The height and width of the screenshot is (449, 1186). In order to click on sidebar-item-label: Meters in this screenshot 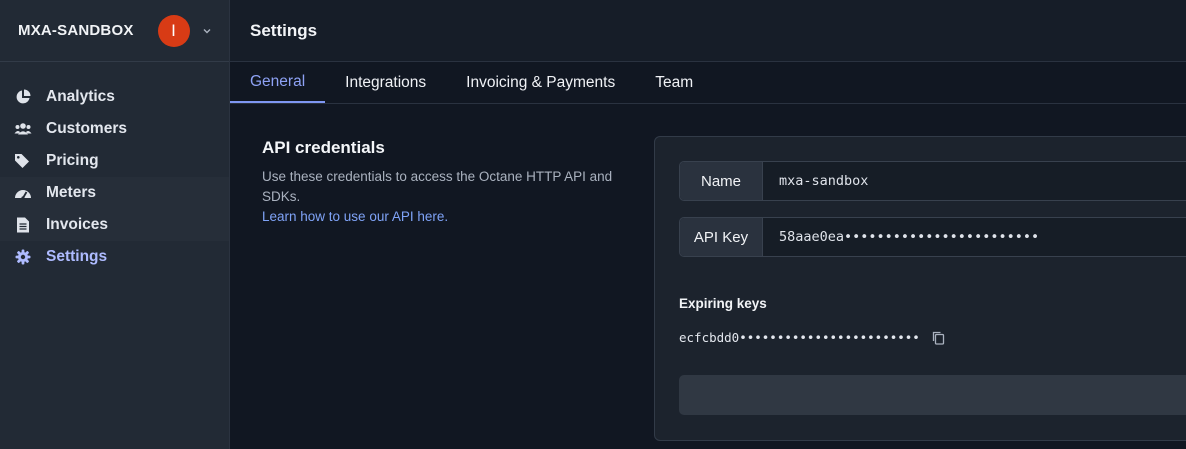, I will do `click(71, 192)`.